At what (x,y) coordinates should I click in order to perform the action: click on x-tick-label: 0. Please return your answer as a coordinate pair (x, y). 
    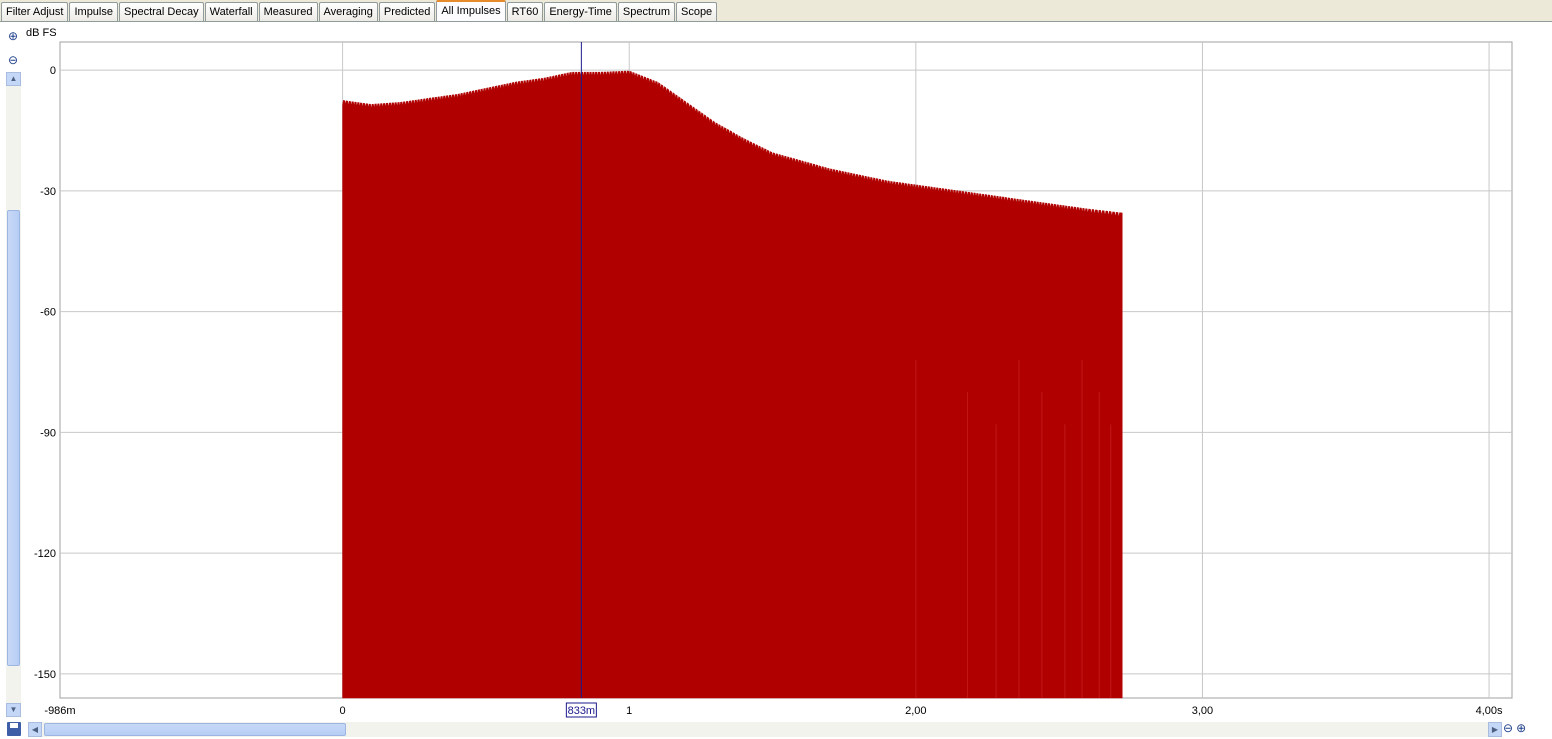
    Looking at the image, I should click on (343, 711).